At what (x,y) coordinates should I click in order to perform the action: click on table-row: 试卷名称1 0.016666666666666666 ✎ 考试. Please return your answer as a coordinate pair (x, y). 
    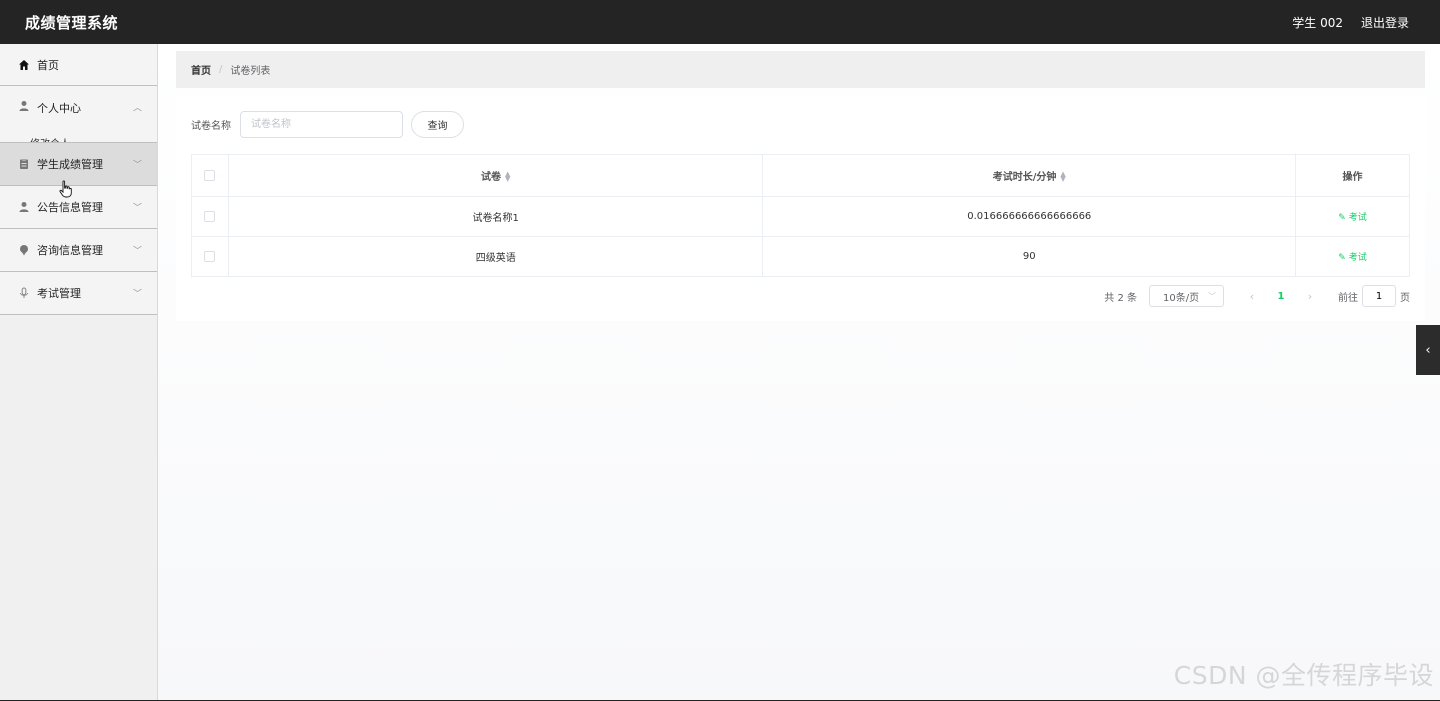
    Looking at the image, I should click on (800, 216).